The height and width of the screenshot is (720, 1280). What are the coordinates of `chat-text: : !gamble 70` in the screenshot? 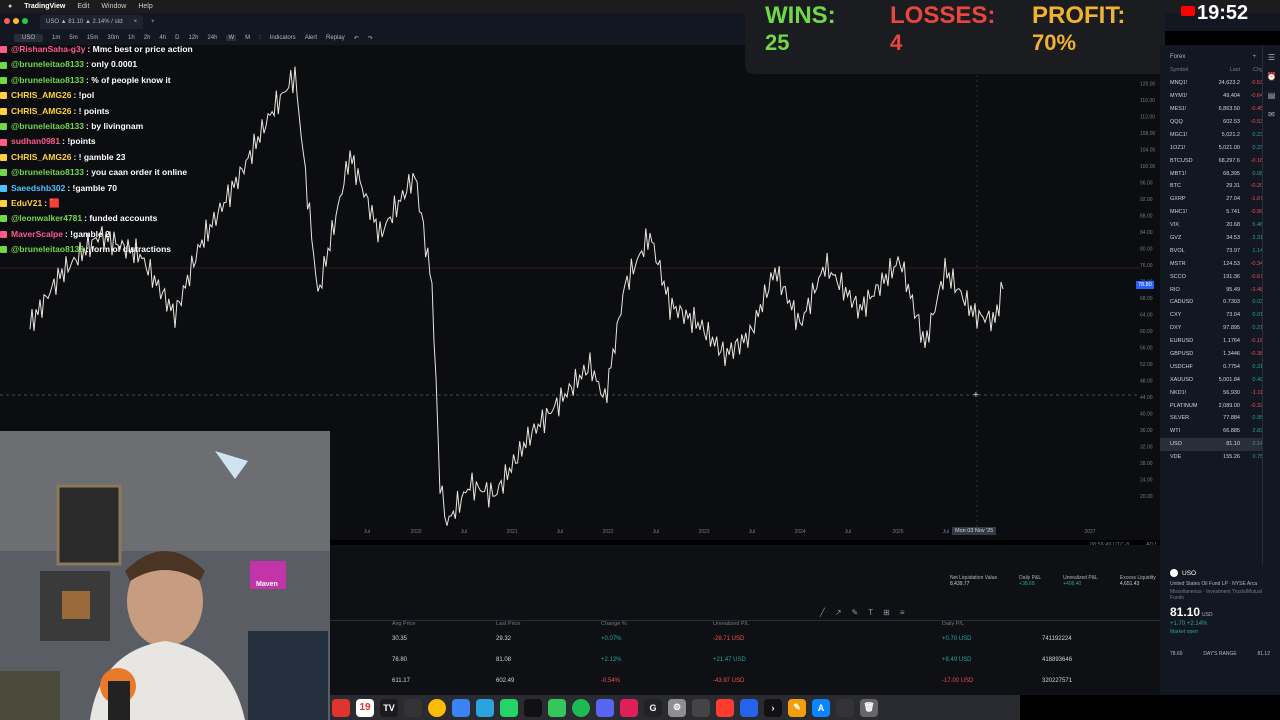 It's located at (92, 187).